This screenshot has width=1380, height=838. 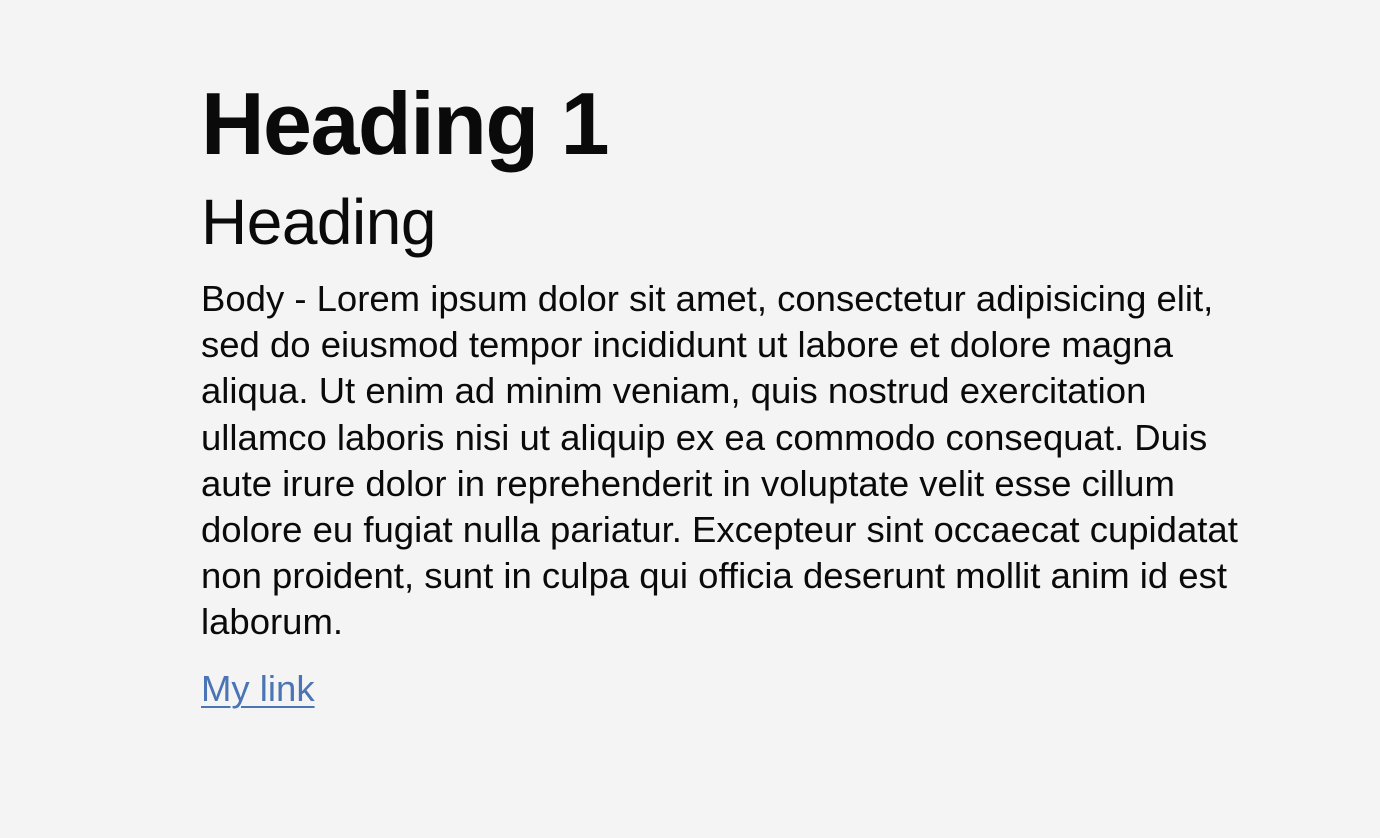 I want to click on heading-2: Heading, so click(x=318, y=222).